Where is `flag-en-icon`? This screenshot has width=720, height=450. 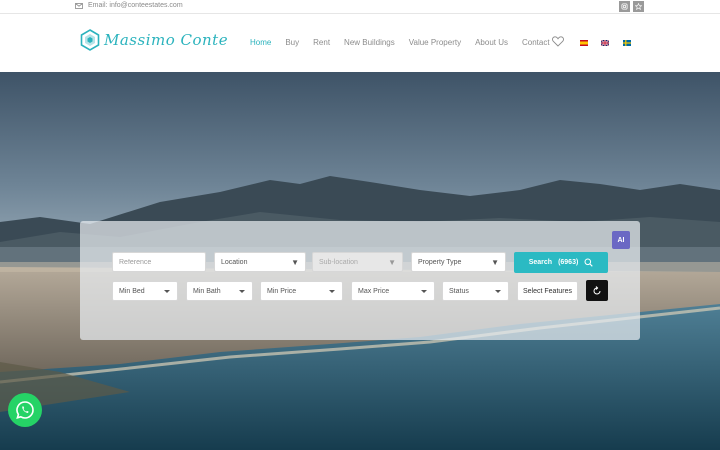
flag-en-icon is located at coordinates (605, 43).